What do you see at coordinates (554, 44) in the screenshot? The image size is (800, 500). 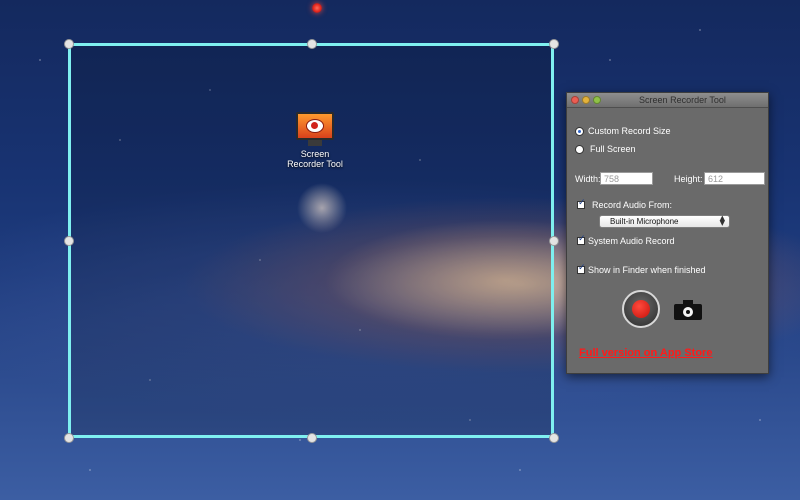 I see `handle-top-right` at bounding box center [554, 44].